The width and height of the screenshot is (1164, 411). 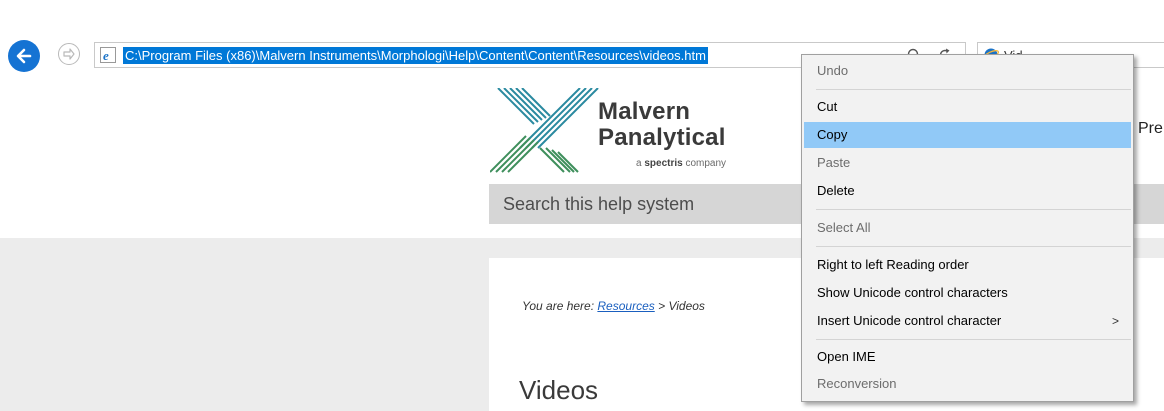 I want to click on breadcrumb: You are here: Resources > Videos, so click(x=613, y=306).